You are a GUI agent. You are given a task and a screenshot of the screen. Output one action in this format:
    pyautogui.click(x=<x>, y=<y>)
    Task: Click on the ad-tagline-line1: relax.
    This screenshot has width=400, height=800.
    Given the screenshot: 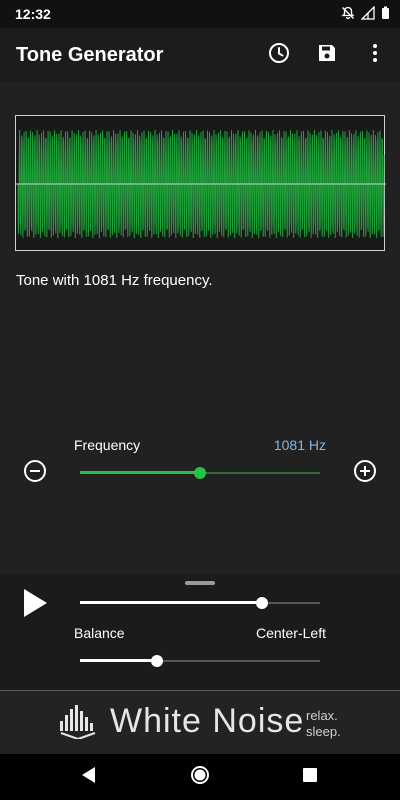 What is the action you would take?
    pyautogui.click(x=322, y=715)
    